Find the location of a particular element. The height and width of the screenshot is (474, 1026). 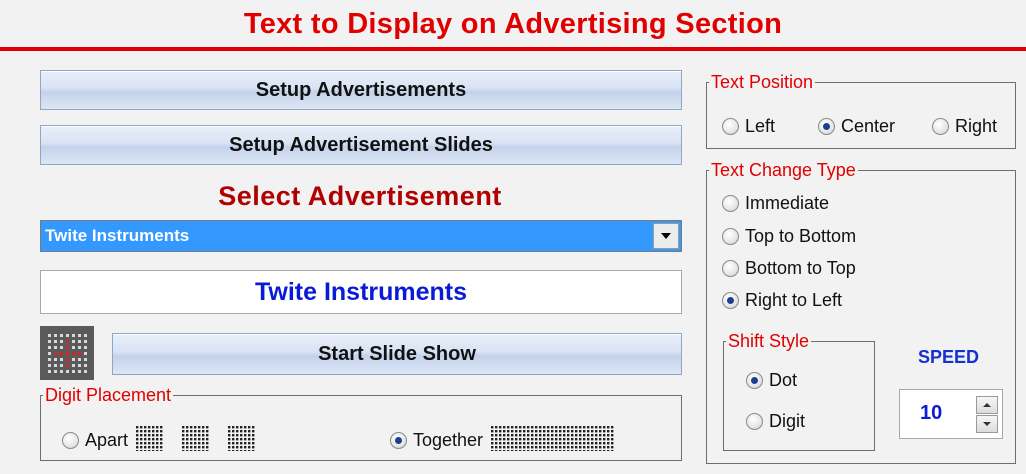

radio-bottom-to-top-label: Bottom to Top is located at coordinates (800, 268).